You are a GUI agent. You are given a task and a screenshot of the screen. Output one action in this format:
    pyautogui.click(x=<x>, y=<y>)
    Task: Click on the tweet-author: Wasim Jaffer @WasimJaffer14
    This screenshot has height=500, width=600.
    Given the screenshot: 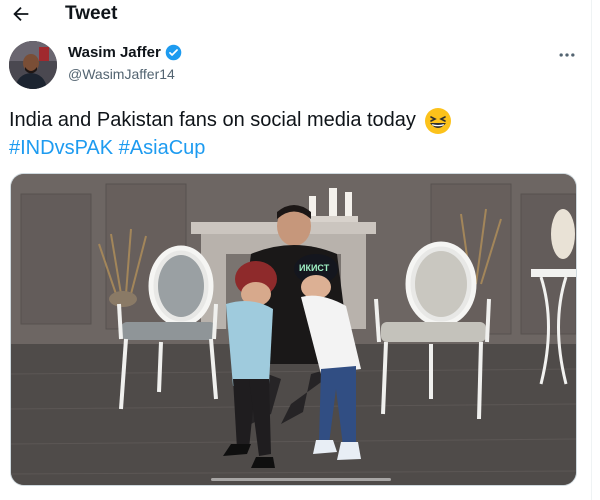 What is the action you would take?
    pyautogui.click(x=295, y=66)
    